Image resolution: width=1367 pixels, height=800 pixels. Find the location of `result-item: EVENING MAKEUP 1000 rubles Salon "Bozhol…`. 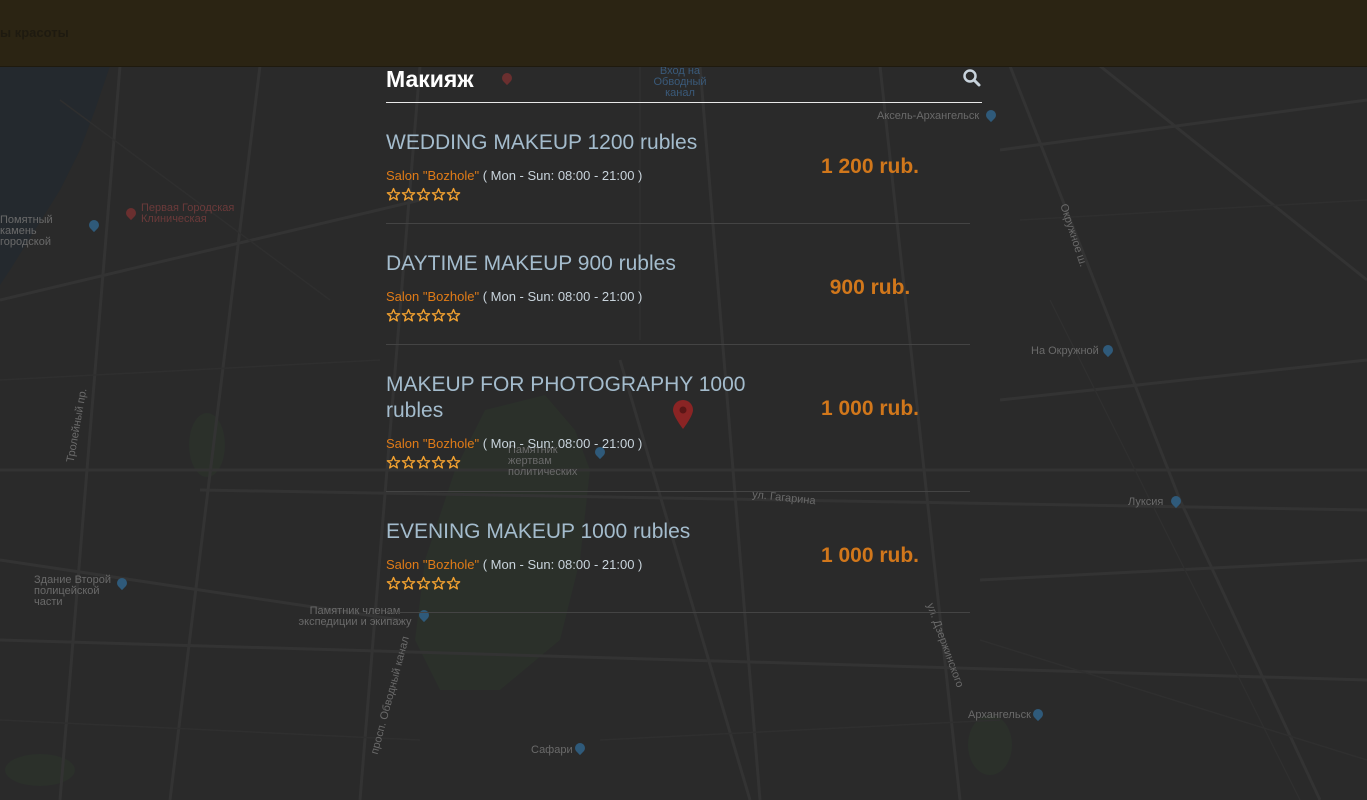

result-item: EVENING MAKEUP 1000 rubles Salon "Bozhol… is located at coordinates (678, 552).